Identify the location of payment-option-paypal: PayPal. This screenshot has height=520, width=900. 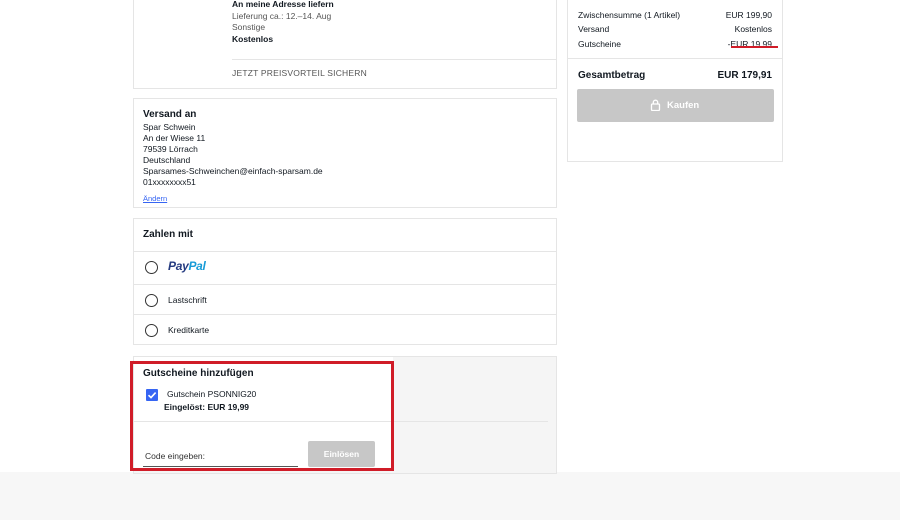
(345, 266).